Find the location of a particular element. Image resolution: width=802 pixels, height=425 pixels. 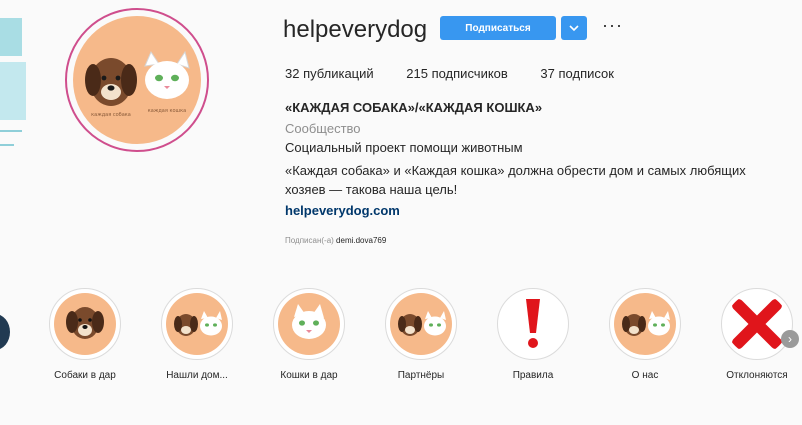

followed-by-prefix: Подписан(-а) is located at coordinates (309, 240).